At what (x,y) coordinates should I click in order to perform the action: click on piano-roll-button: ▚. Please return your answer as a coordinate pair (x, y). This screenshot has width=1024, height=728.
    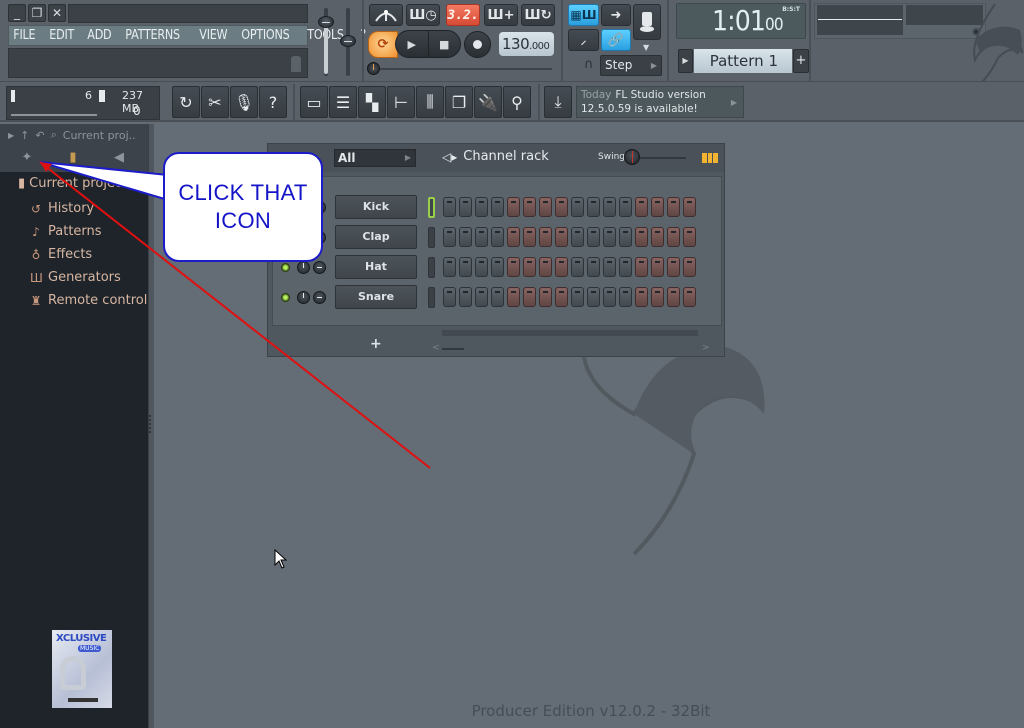
    Looking at the image, I should click on (372, 102).